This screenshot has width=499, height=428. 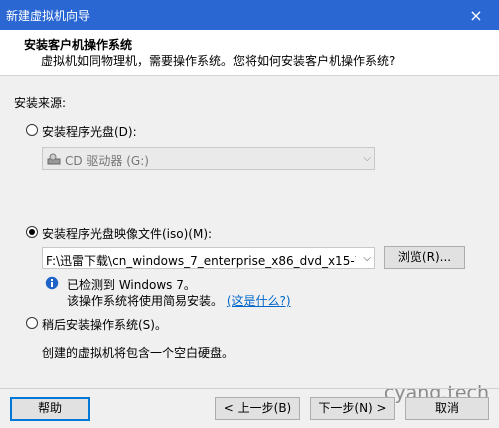 I want to click on easy-install-text: 该操作系统将使用简易安装。 (这是什么?), so click(x=179, y=300).